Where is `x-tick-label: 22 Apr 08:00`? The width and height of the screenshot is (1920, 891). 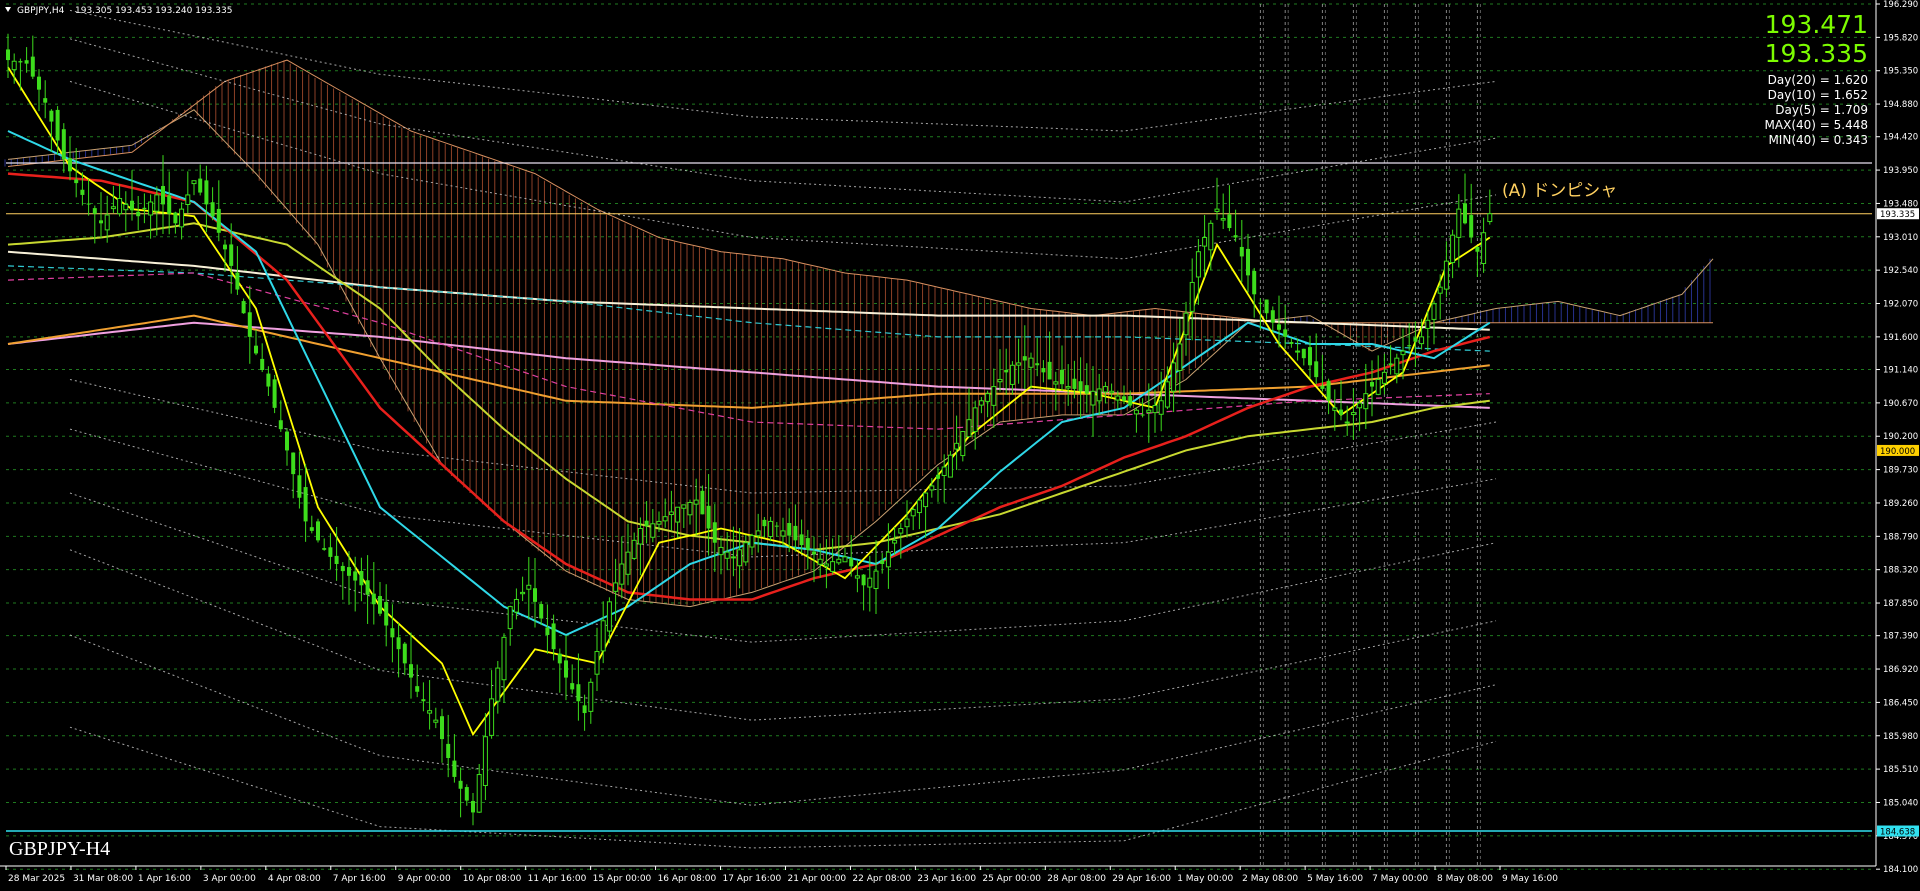
x-tick-label: 22 Apr 08:00 is located at coordinates (881, 879).